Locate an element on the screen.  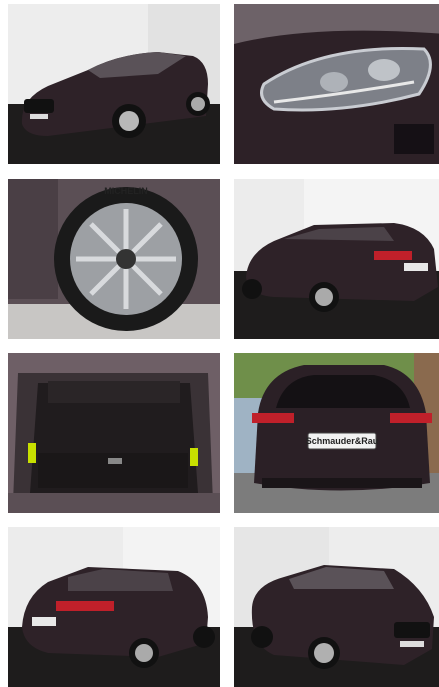
photo-thumbnail-rear: Schmauder&Rau is located at coordinates (336, 433).